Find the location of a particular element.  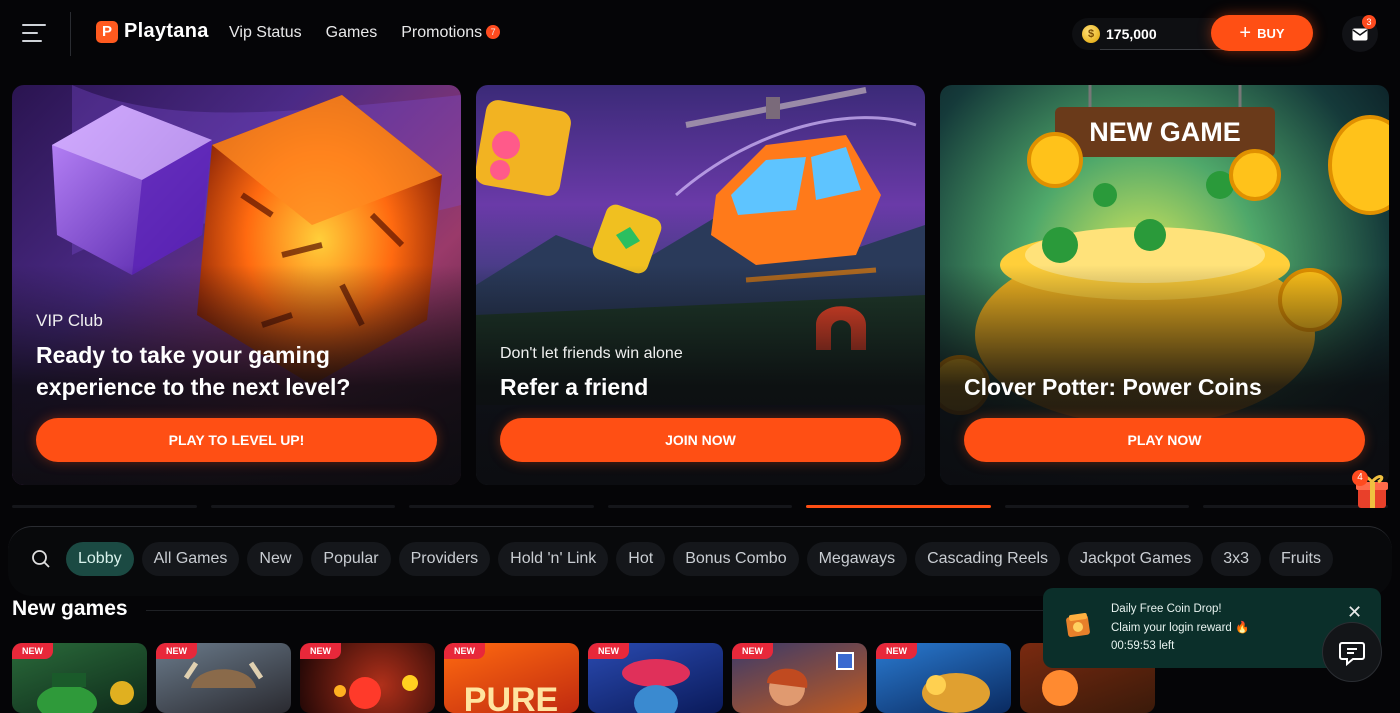

close-icon: ✕ is located at coordinates (1354, 612).